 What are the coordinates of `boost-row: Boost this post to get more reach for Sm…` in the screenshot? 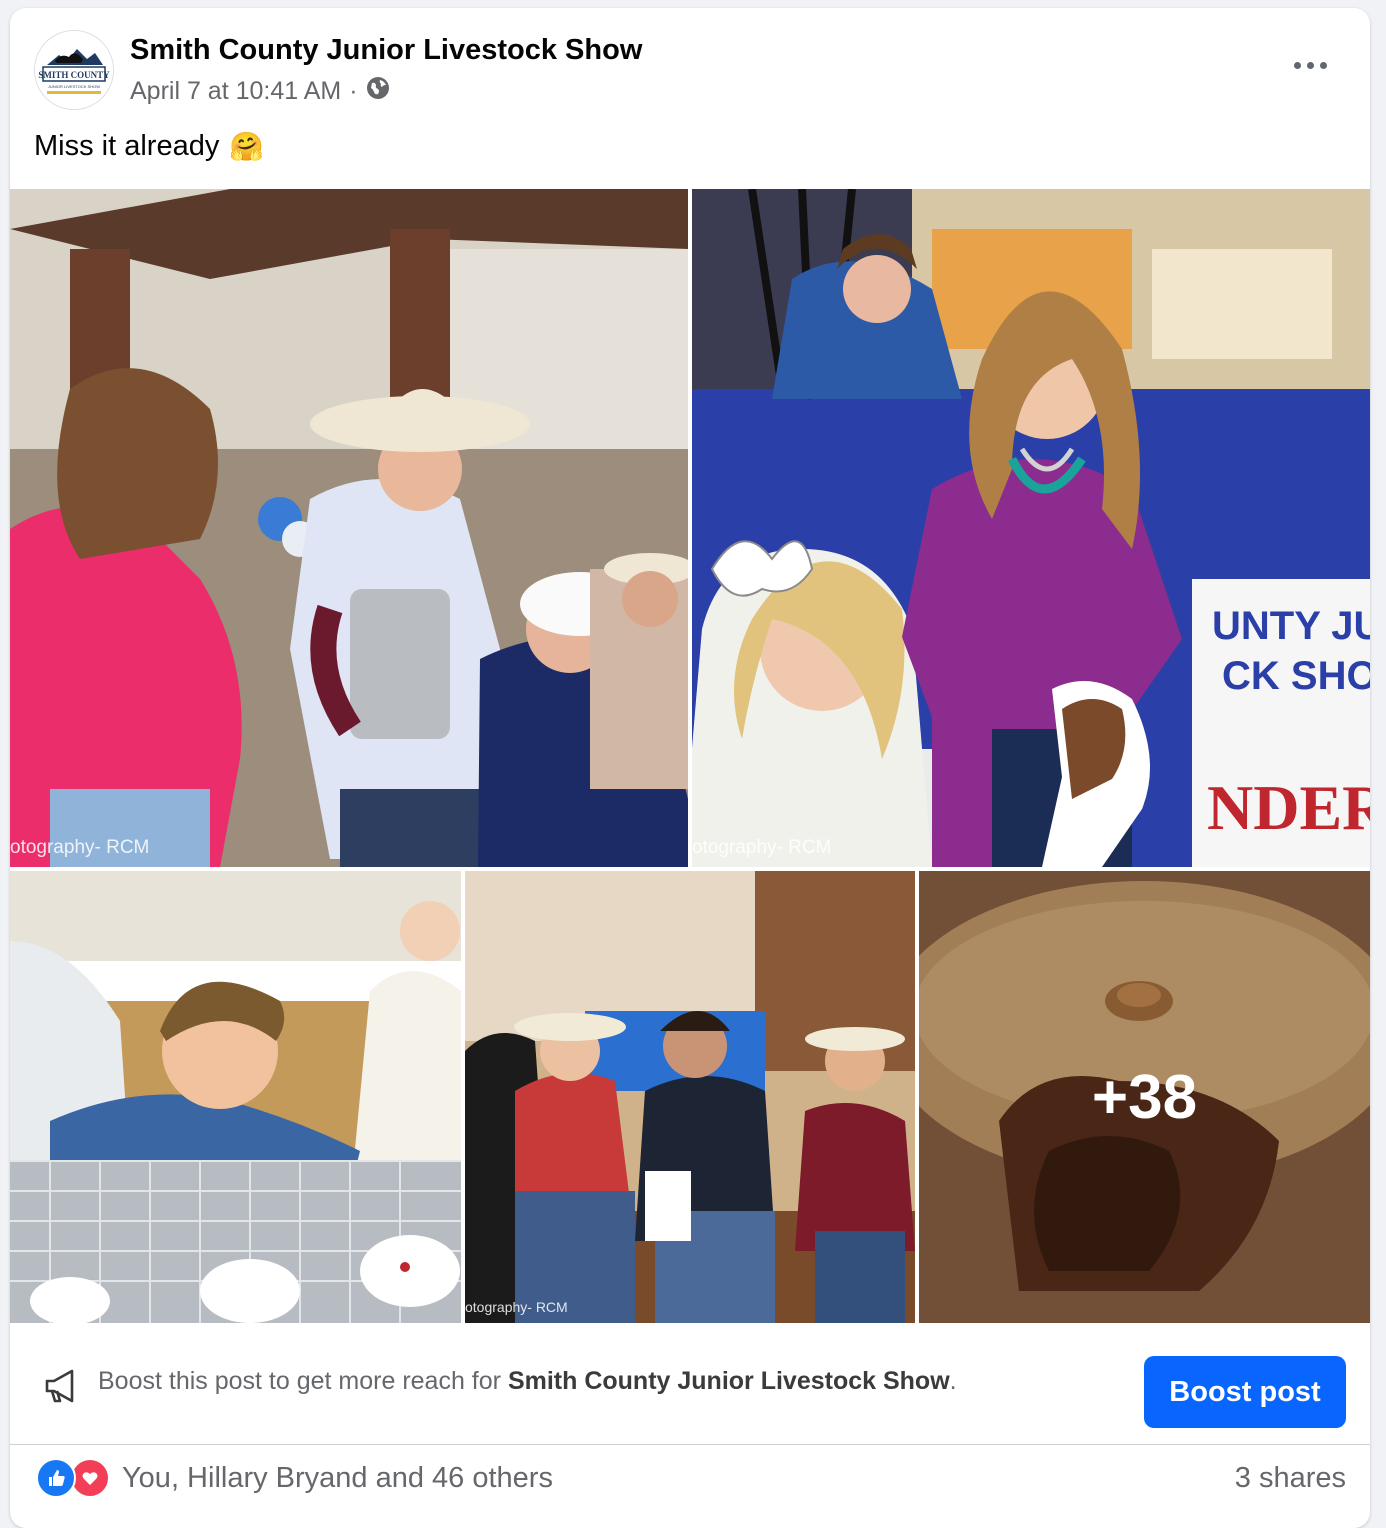 It's located at (690, 1383).